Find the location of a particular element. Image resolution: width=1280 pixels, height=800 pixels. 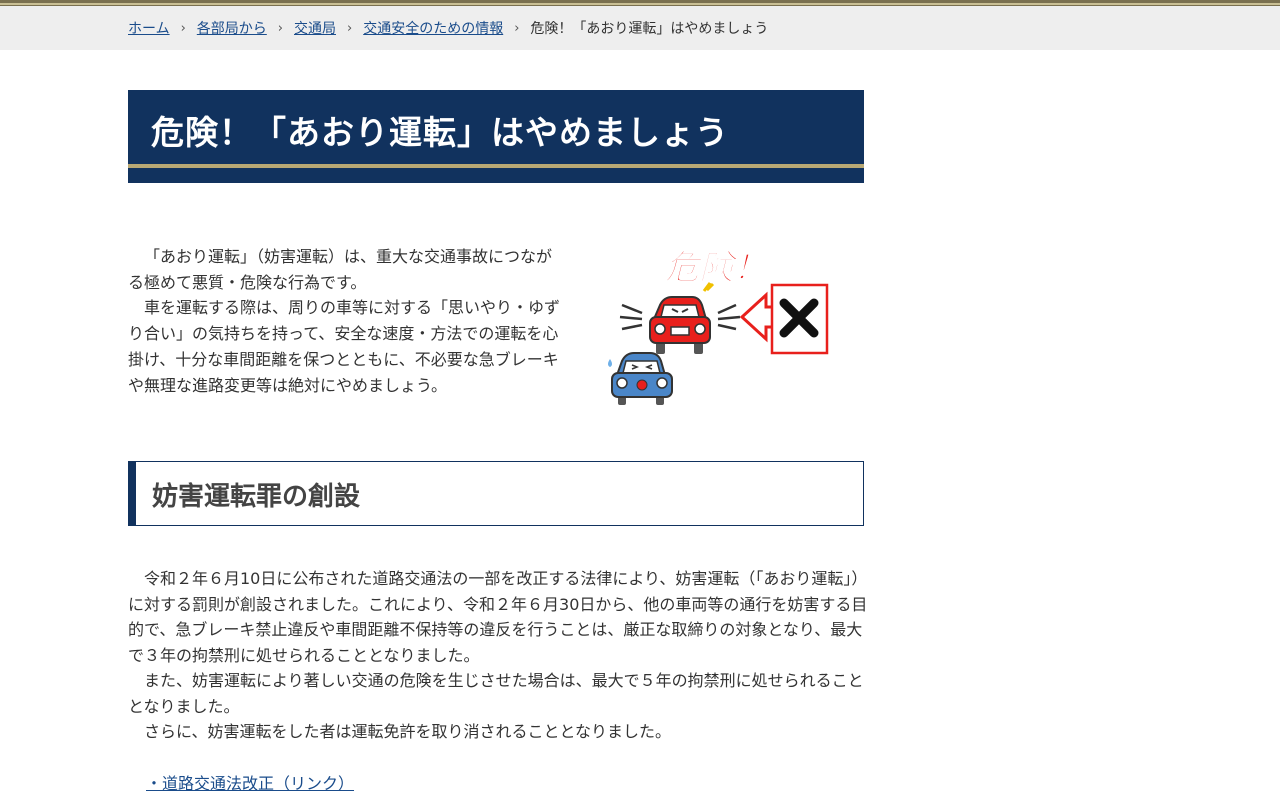

road-traffic-law-link: ・道路交通法改正（リンク） is located at coordinates (250, 782).